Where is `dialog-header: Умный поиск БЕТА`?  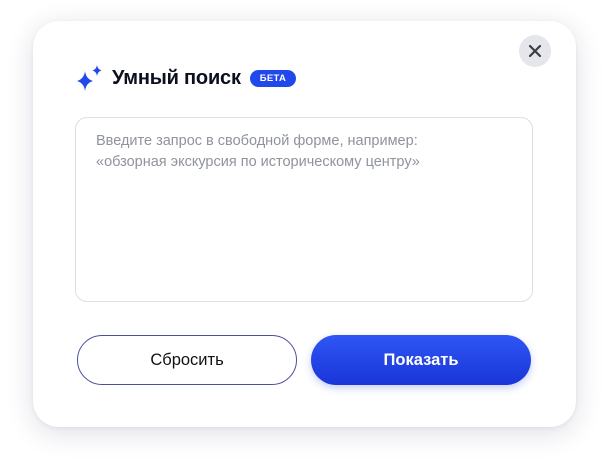
dialog-header: Умный поиск БЕТА is located at coordinates (185, 78).